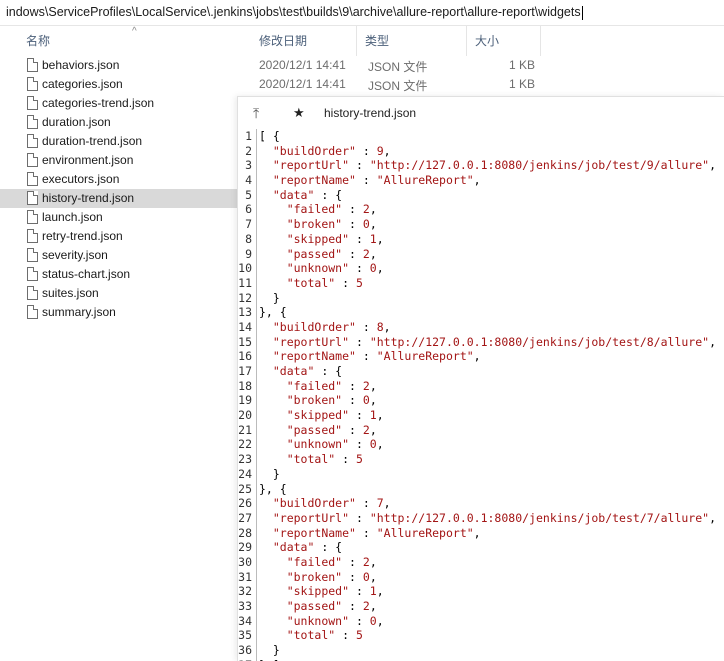 This screenshot has height=661, width=724. What do you see at coordinates (481, 239) in the screenshot?
I see `code-line: 8 "skipped" : 1,` at bounding box center [481, 239].